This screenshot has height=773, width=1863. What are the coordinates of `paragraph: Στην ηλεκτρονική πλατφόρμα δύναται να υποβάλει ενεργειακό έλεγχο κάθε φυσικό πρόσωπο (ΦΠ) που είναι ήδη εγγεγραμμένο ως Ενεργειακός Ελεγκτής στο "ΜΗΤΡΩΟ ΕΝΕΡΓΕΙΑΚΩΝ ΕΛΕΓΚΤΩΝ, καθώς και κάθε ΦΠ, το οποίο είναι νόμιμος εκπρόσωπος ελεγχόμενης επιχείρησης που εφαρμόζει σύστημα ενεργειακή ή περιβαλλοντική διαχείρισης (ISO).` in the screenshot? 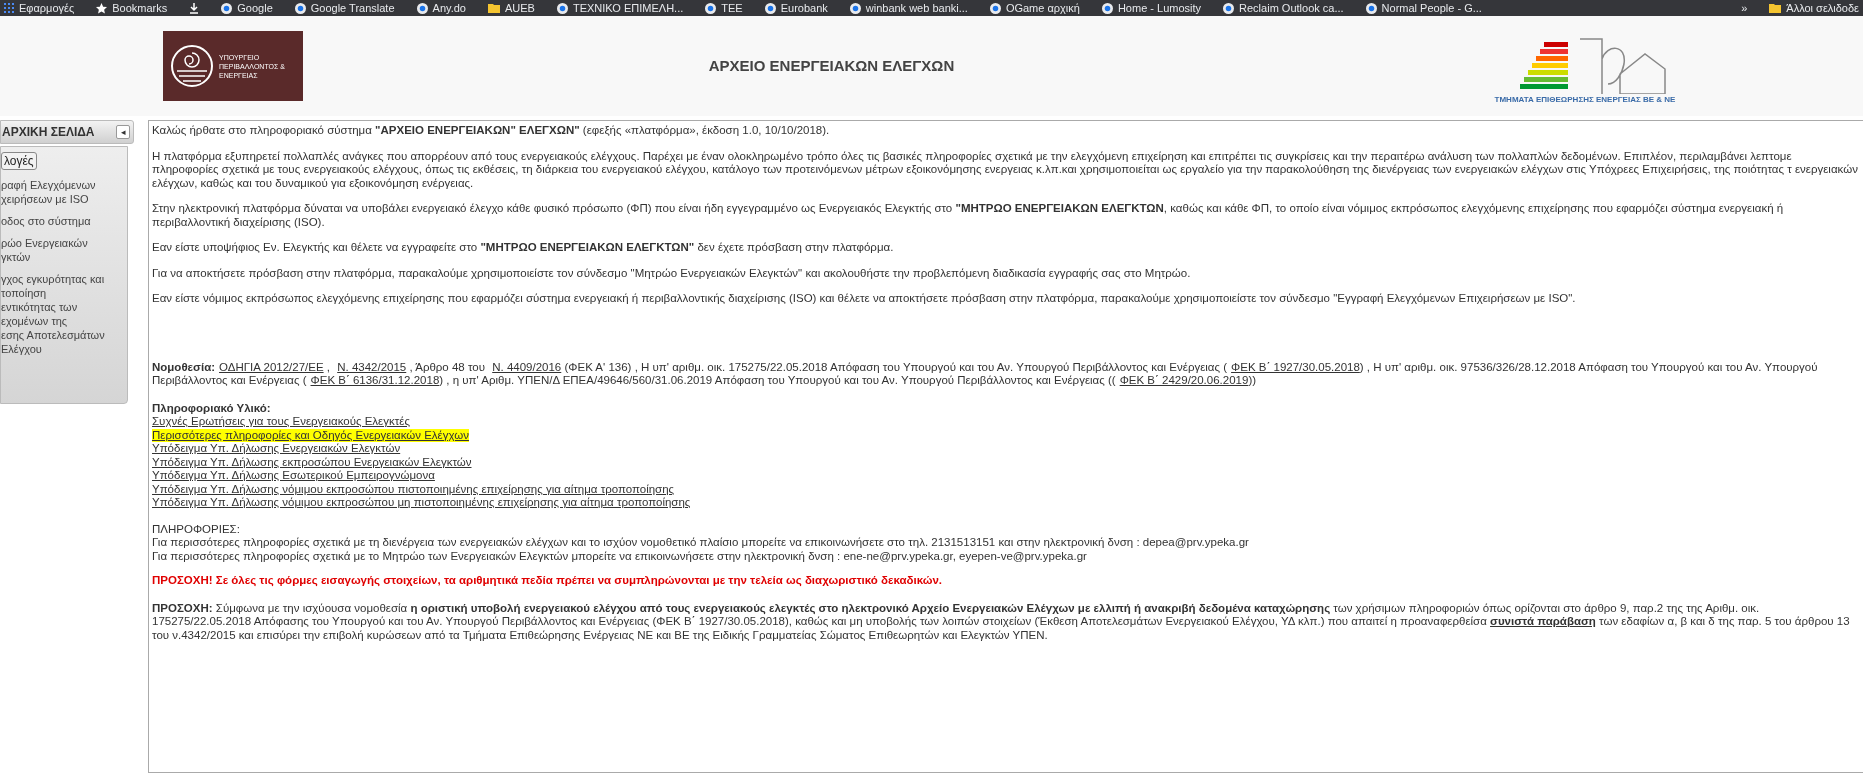 It's located at (968, 215).